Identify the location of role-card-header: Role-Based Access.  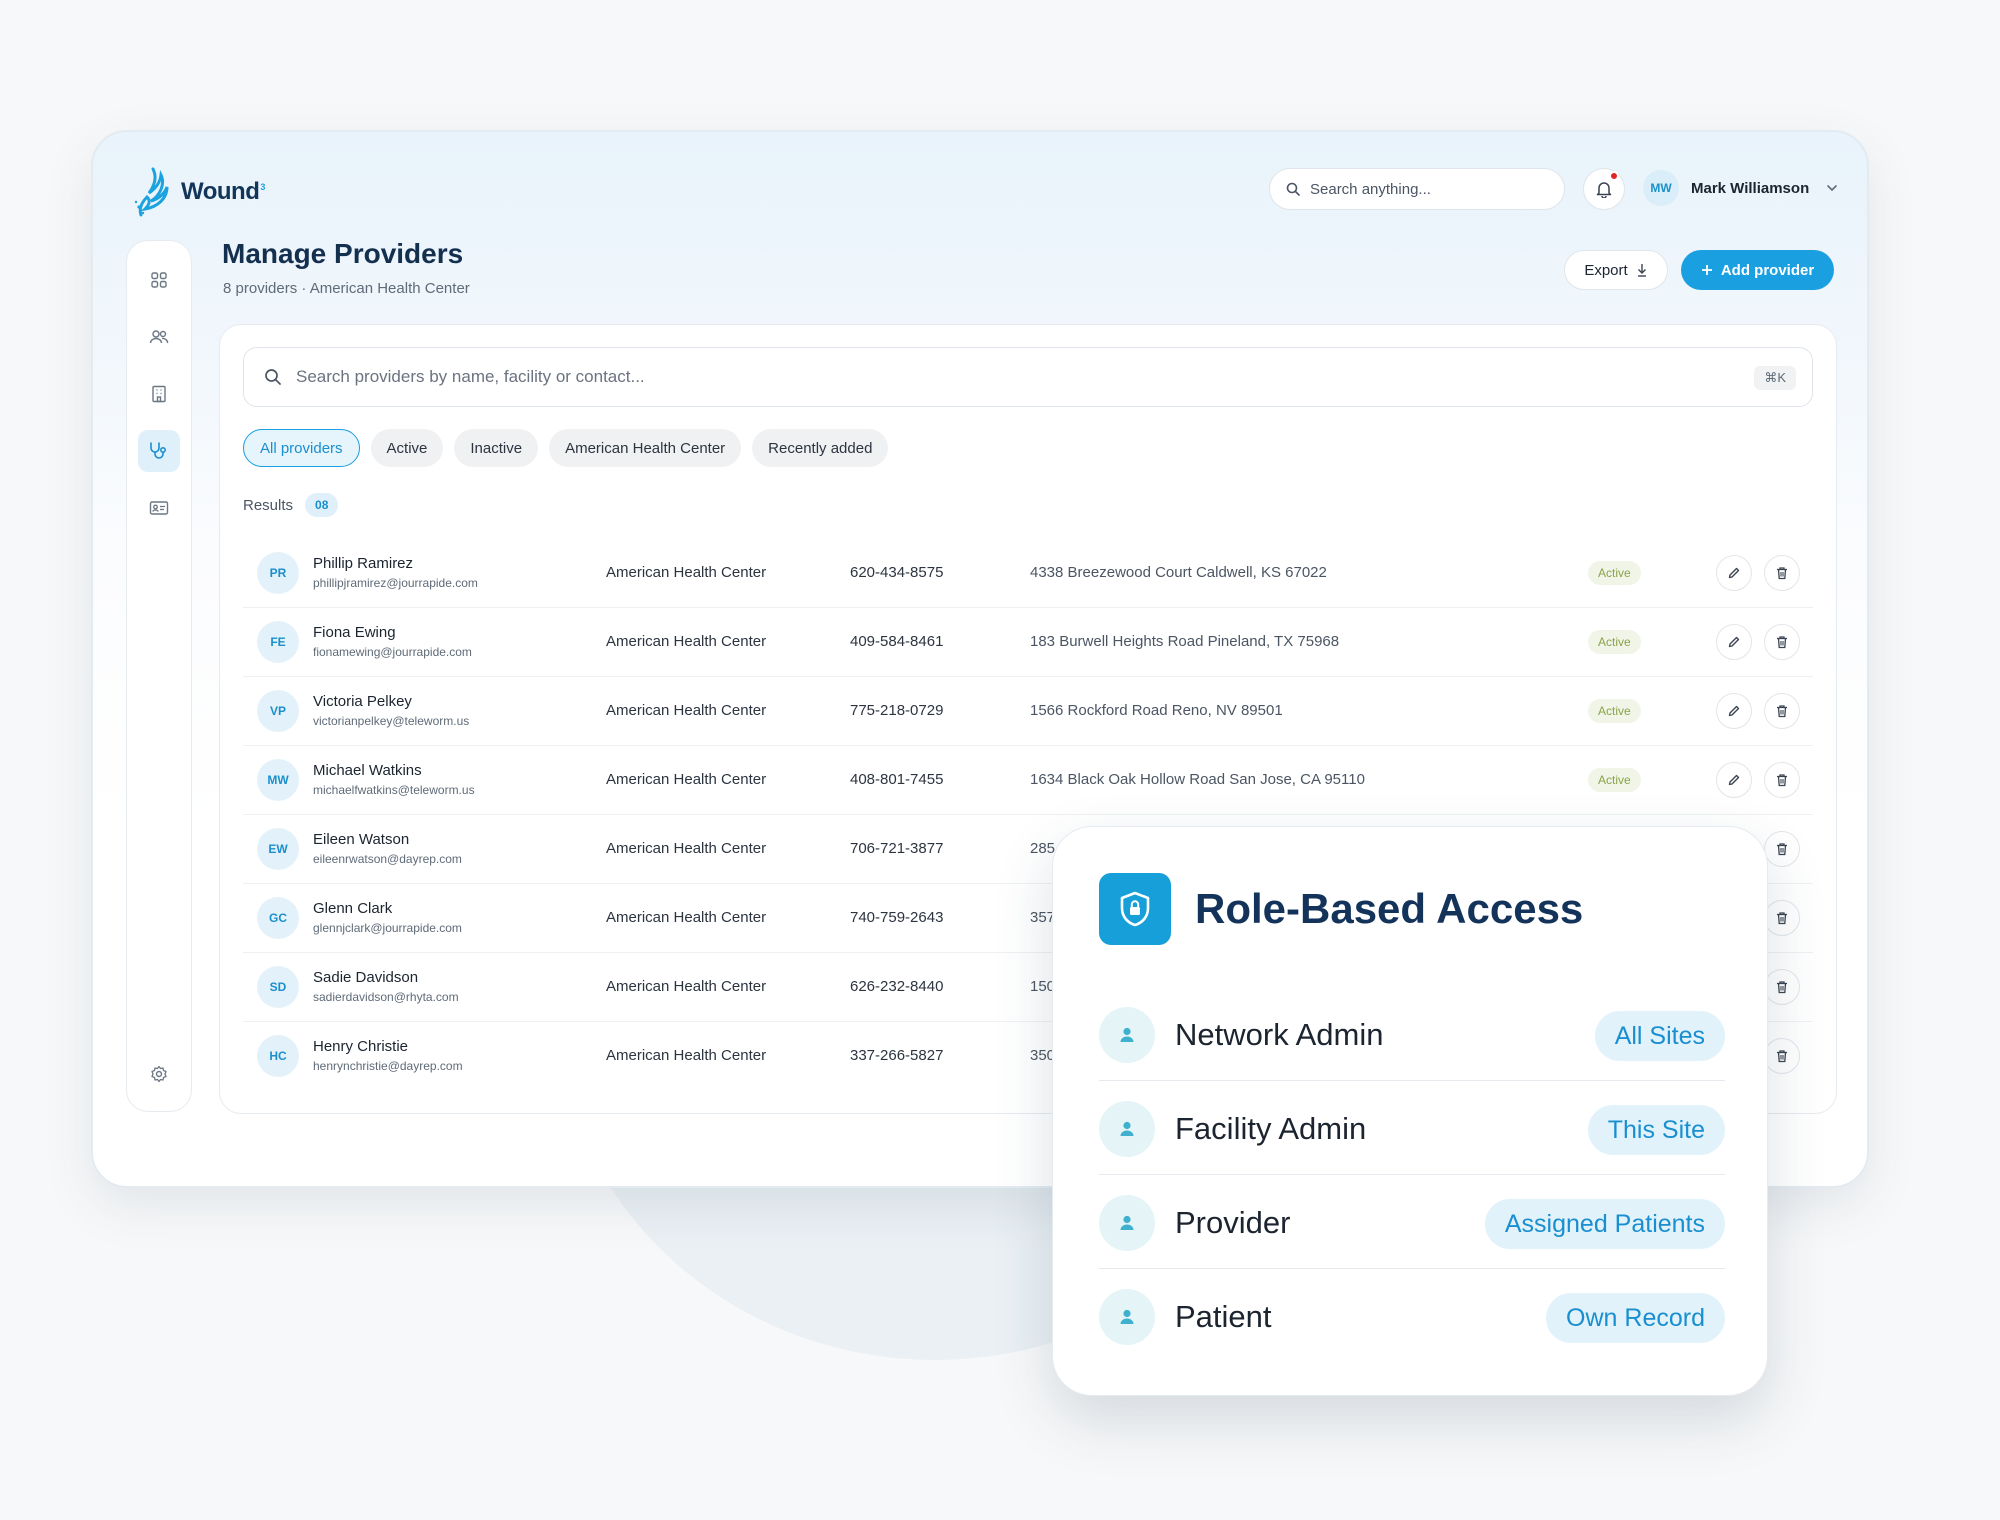
(1341, 909).